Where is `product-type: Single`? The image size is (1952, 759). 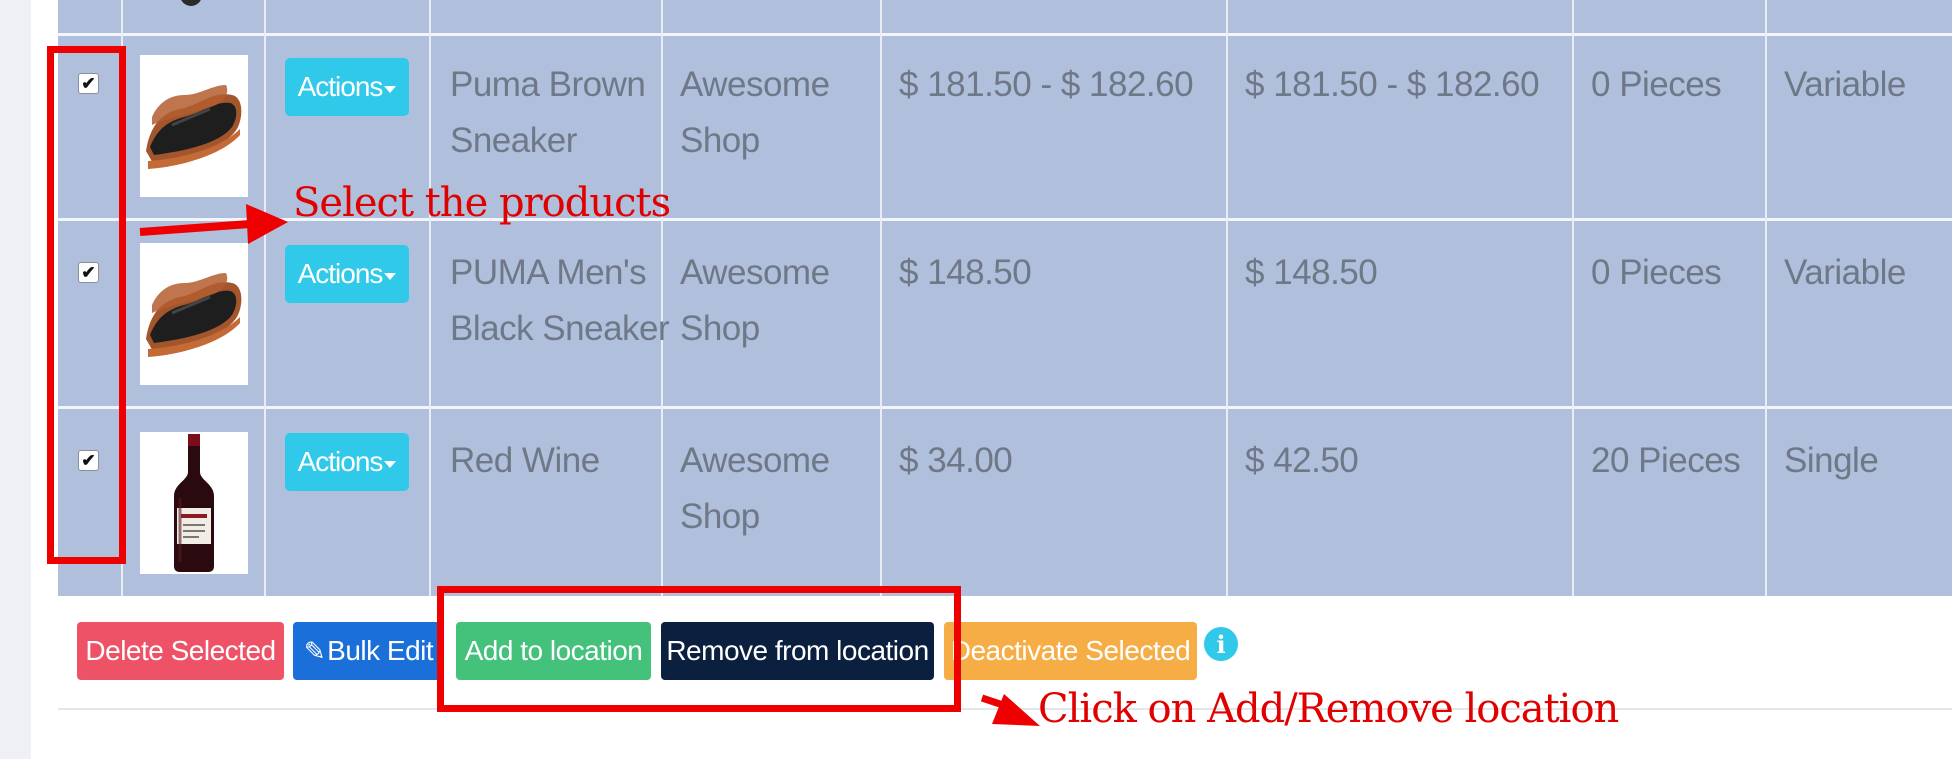
product-type: Single is located at coordinates (1831, 460).